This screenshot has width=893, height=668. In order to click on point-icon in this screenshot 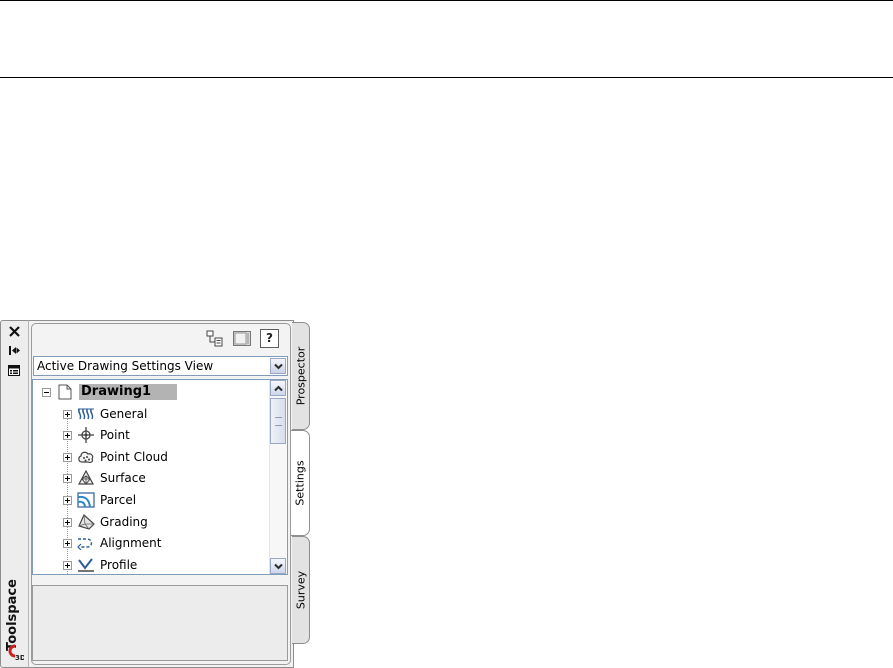, I will do `click(86, 435)`.